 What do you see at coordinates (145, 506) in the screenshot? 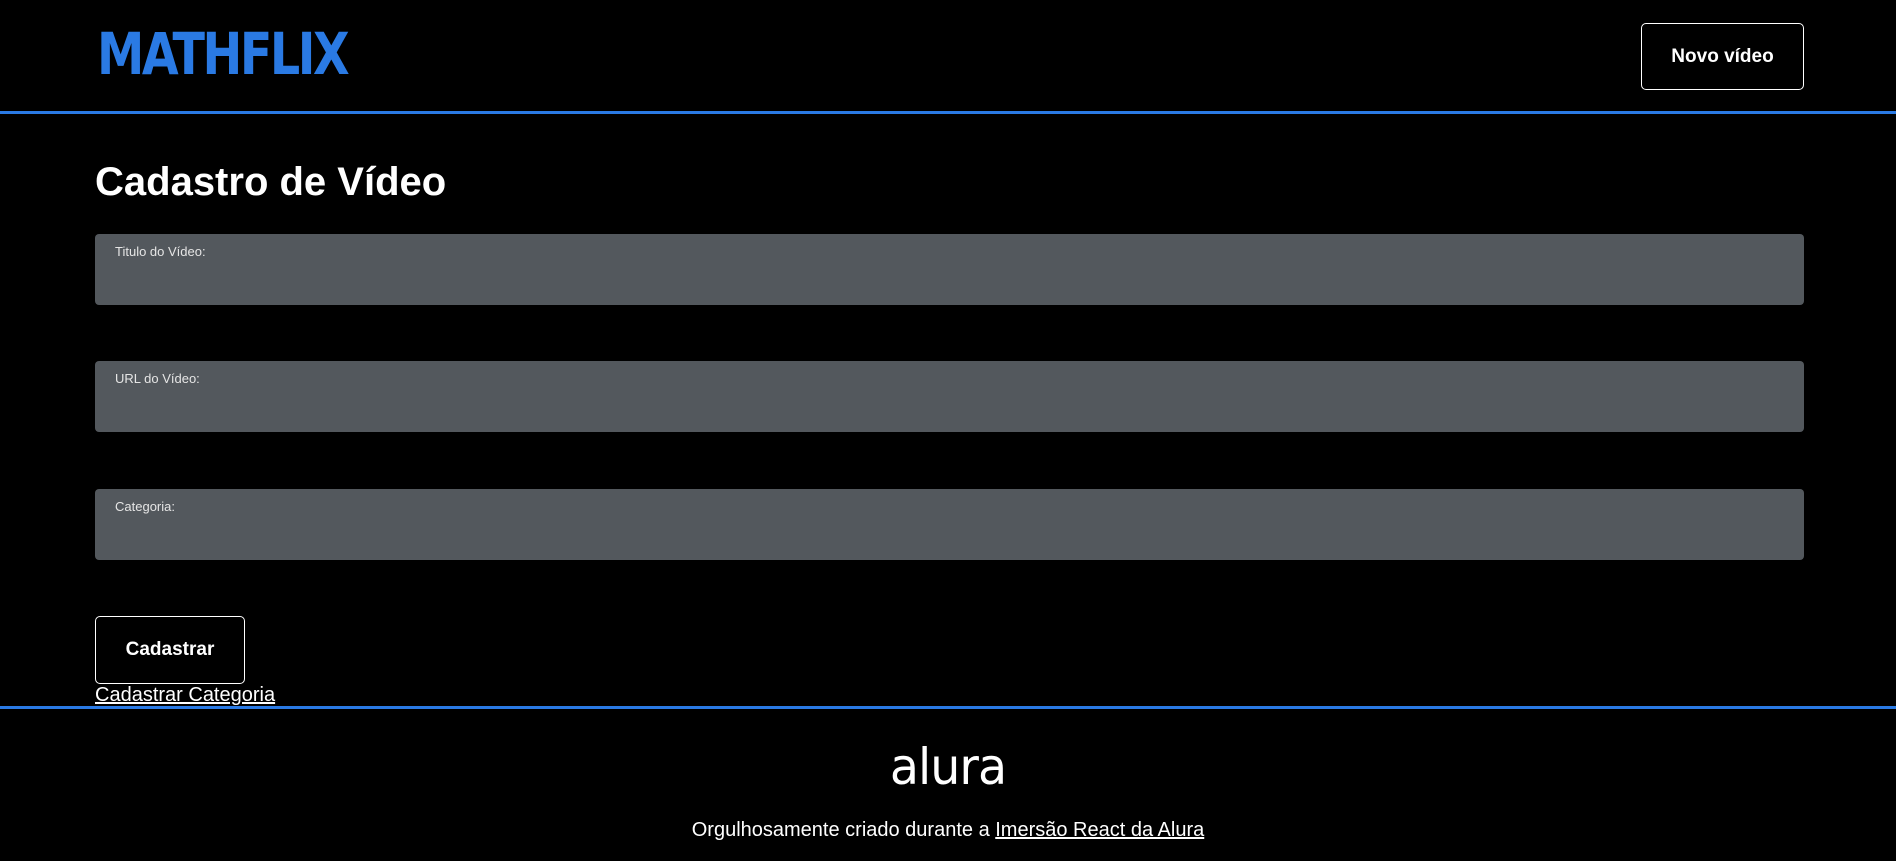
I see `category-label: Categoria:` at bounding box center [145, 506].